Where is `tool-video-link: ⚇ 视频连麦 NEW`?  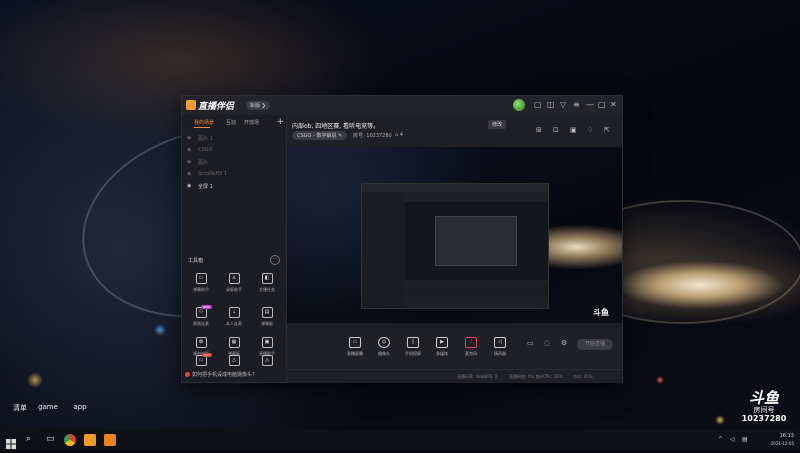 tool-video-link: ⚇ 视频连麦 NEW is located at coordinates (201, 319).